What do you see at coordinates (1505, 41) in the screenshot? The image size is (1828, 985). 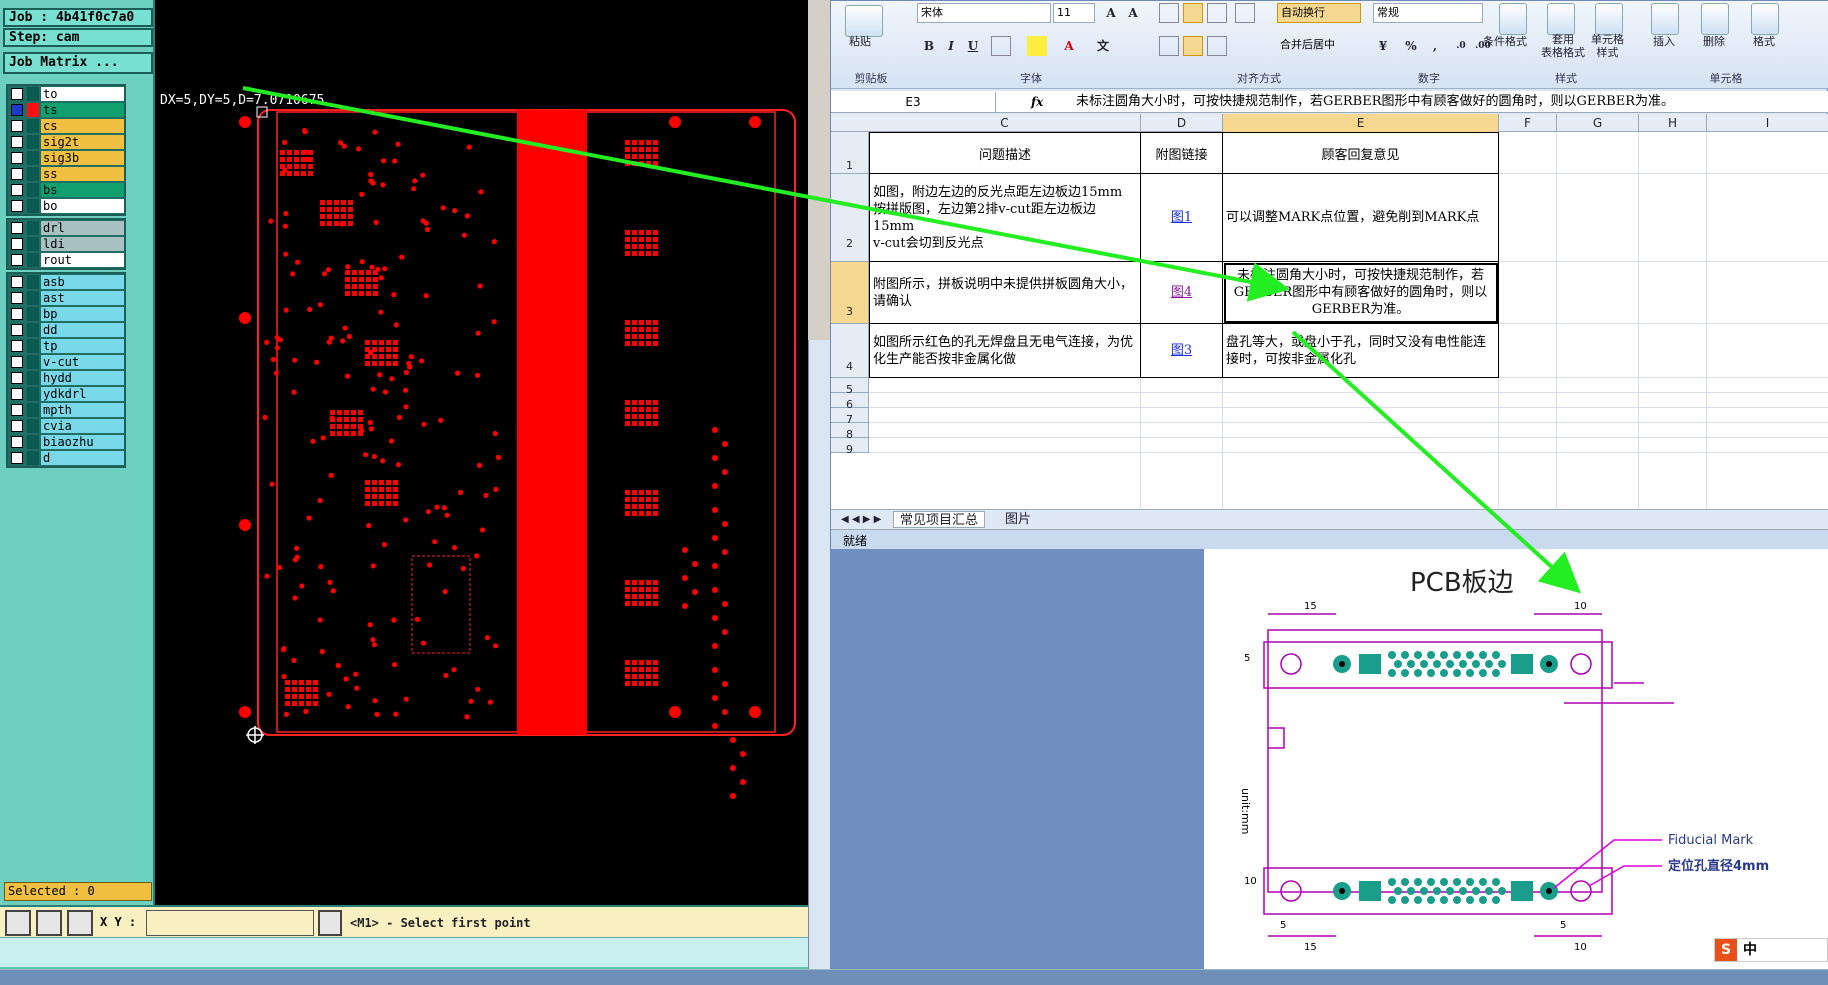 I see `conditional-format-label: 条件格式` at bounding box center [1505, 41].